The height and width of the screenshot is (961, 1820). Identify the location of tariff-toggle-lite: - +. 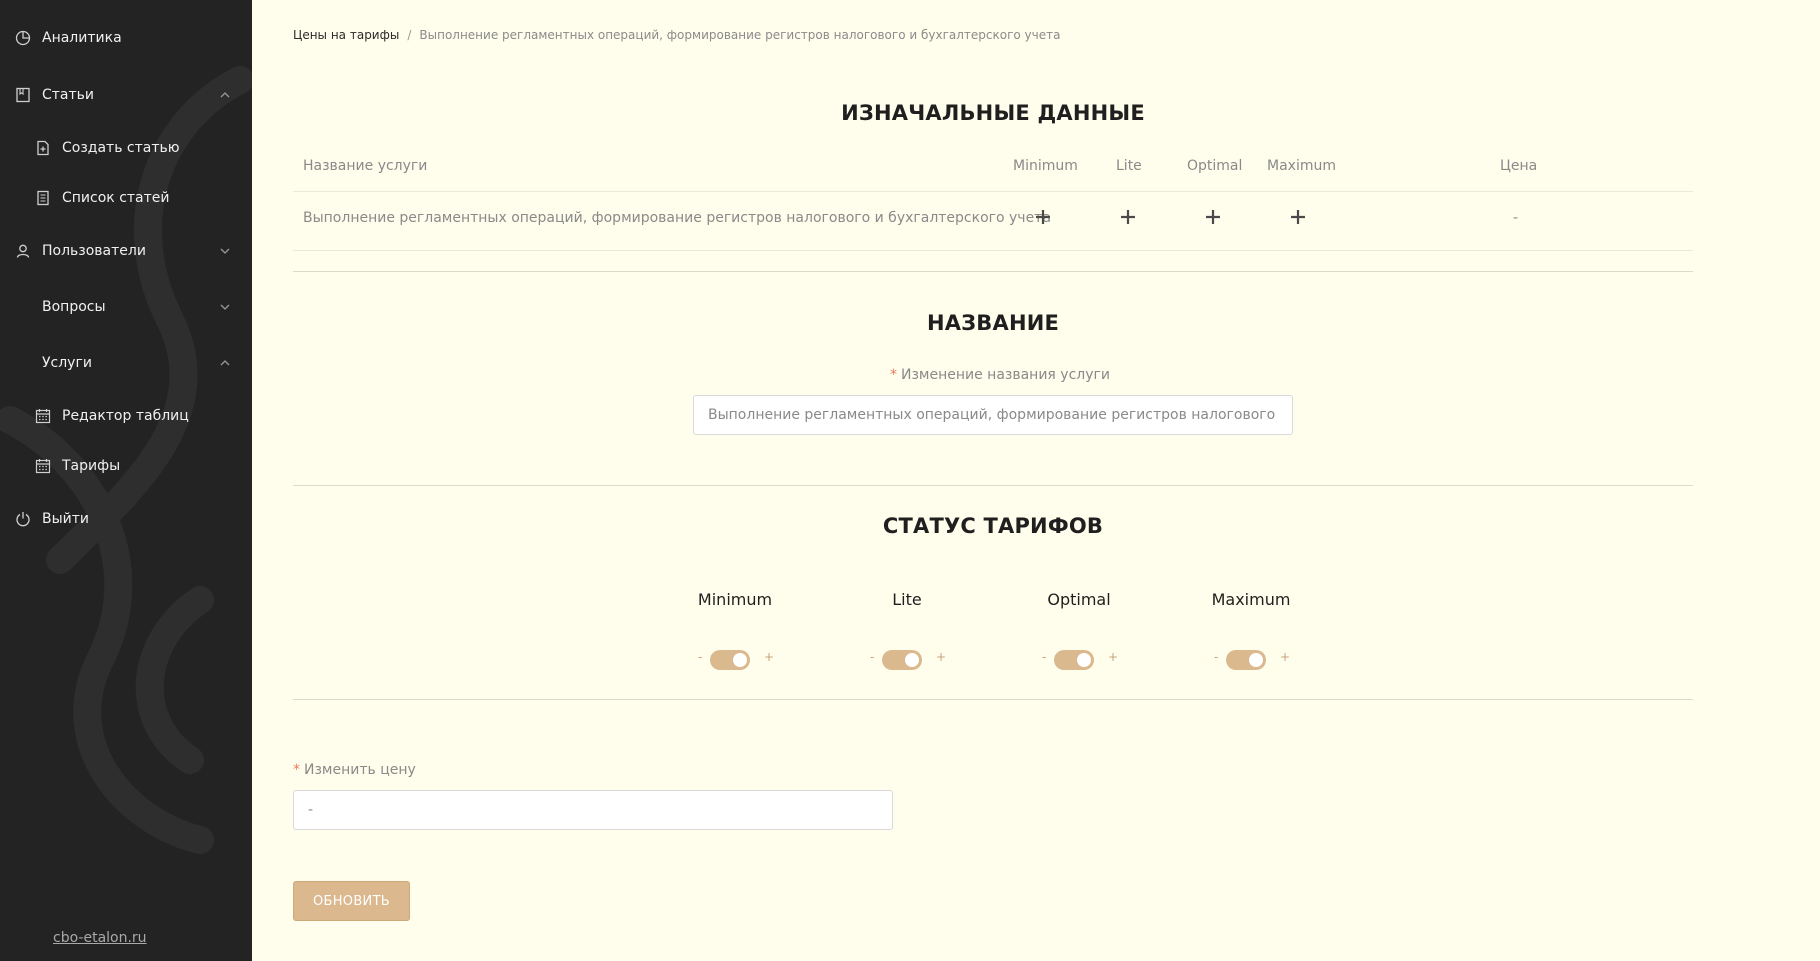
(907, 660).